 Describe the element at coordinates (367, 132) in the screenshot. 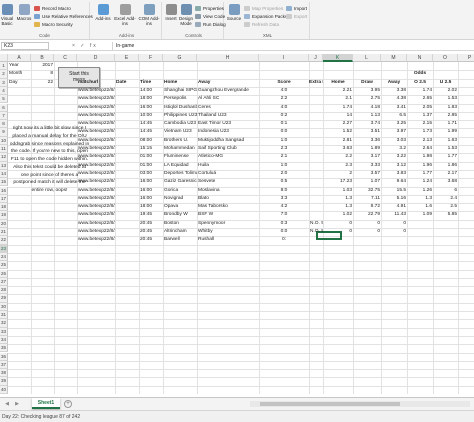

I see `table-cell: 3.51` at that location.